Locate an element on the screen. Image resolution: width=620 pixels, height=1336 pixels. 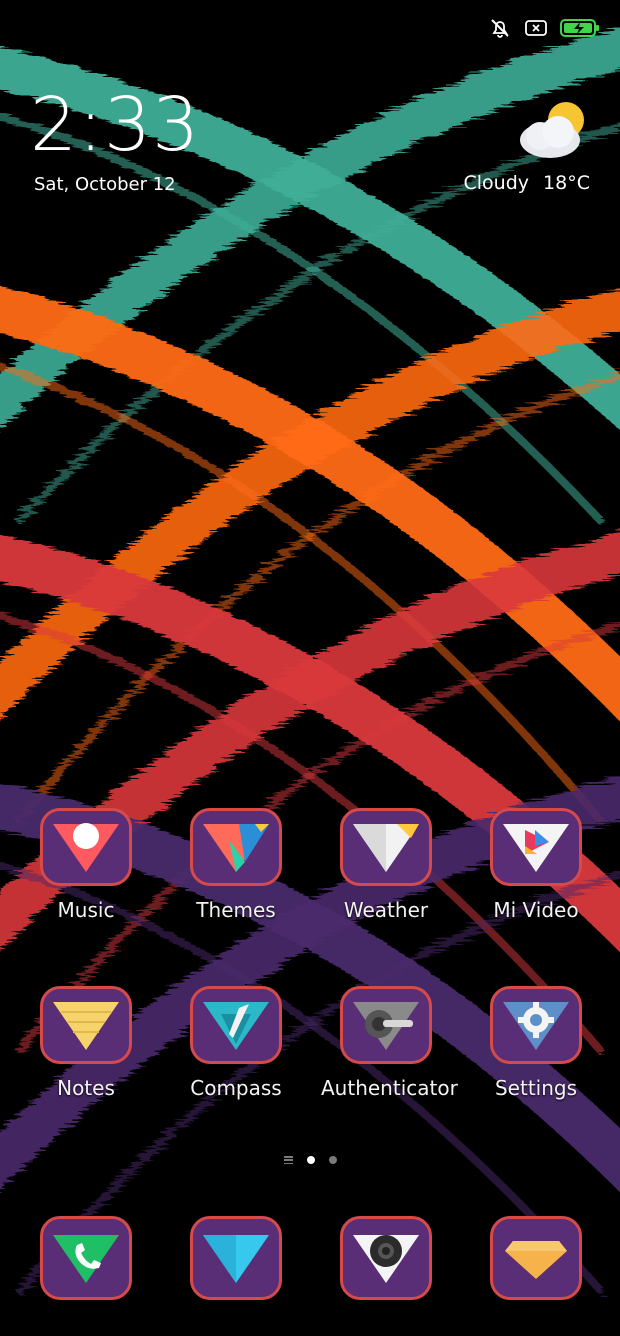
app-label-settings: Settings is located at coordinates (536, 1088).